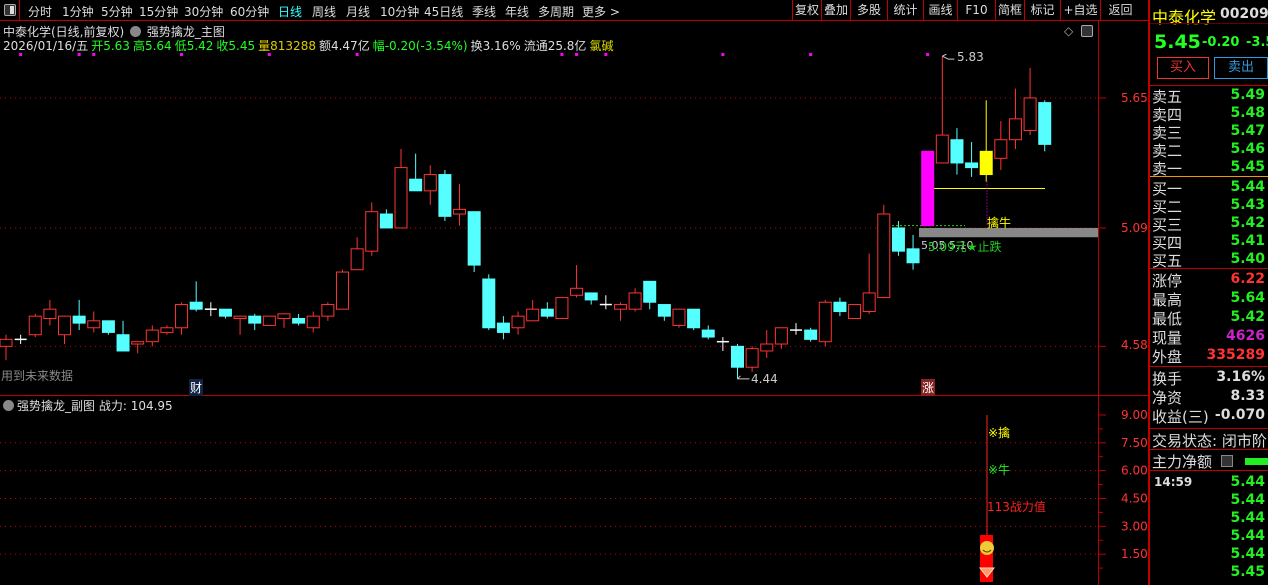 The image size is (1268, 585). What do you see at coordinates (1245, 336) in the screenshot?
I see `quote-value: 4626` at bounding box center [1245, 336].